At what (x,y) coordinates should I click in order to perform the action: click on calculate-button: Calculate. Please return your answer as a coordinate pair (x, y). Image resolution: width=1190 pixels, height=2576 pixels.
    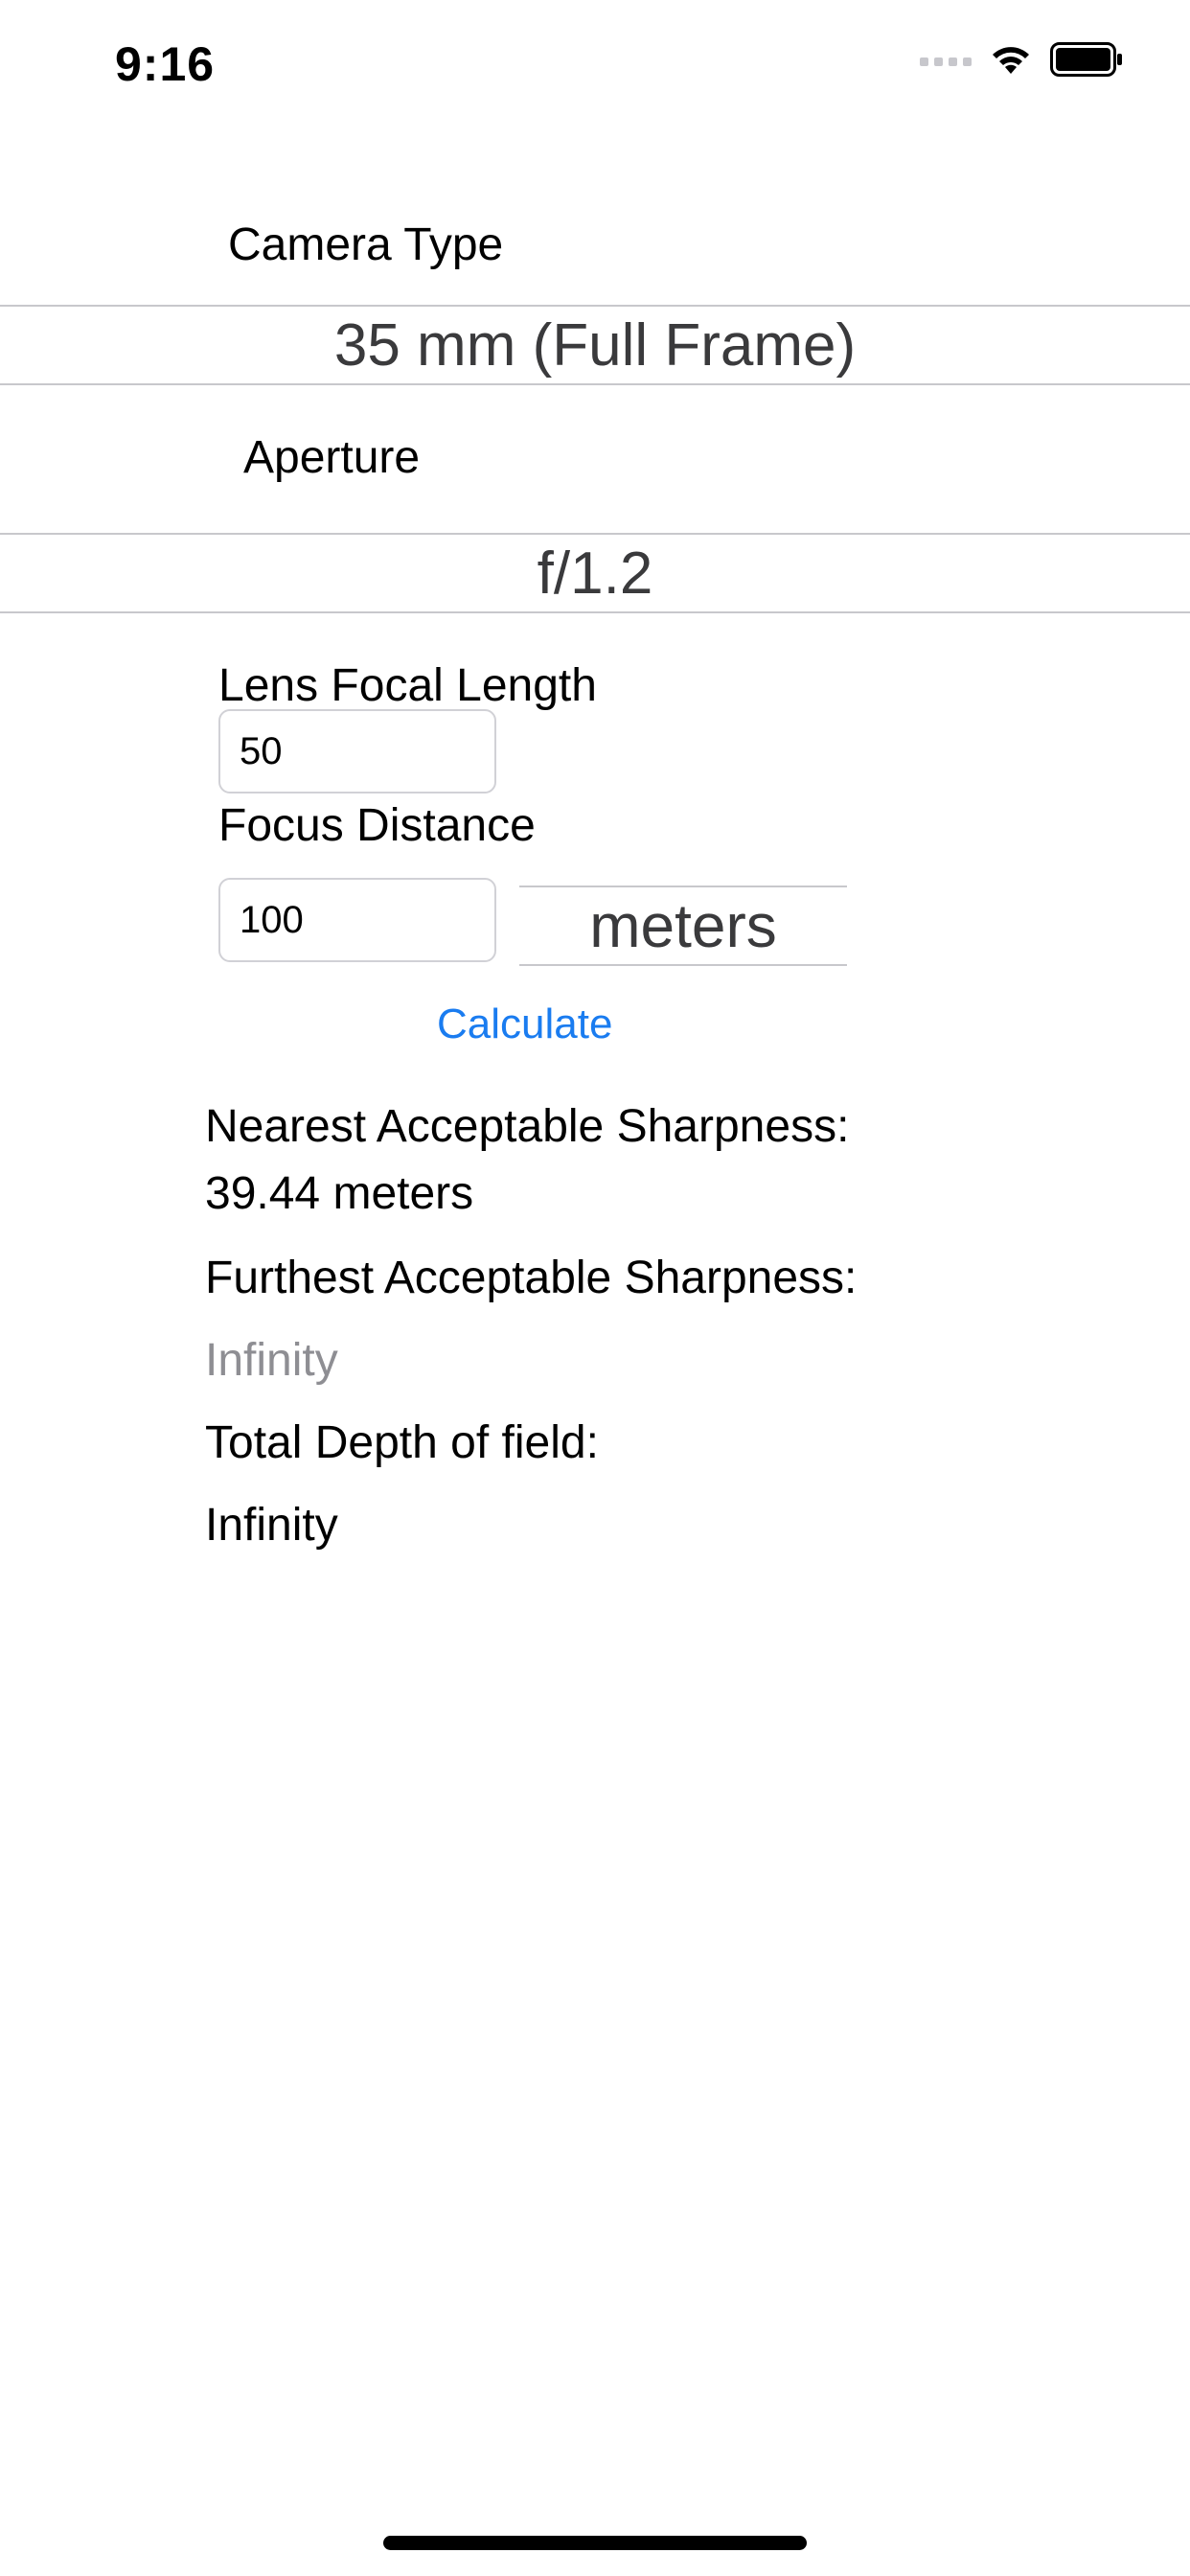
    Looking at the image, I should click on (525, 1024).